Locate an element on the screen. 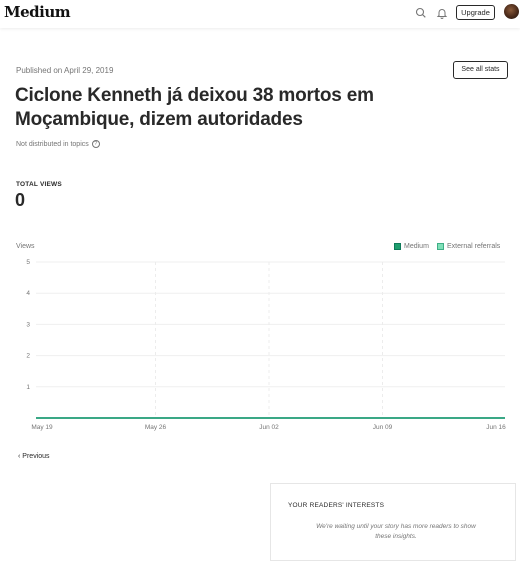  see-all-stats-button: See all stats is located at coordinates (480, 70).